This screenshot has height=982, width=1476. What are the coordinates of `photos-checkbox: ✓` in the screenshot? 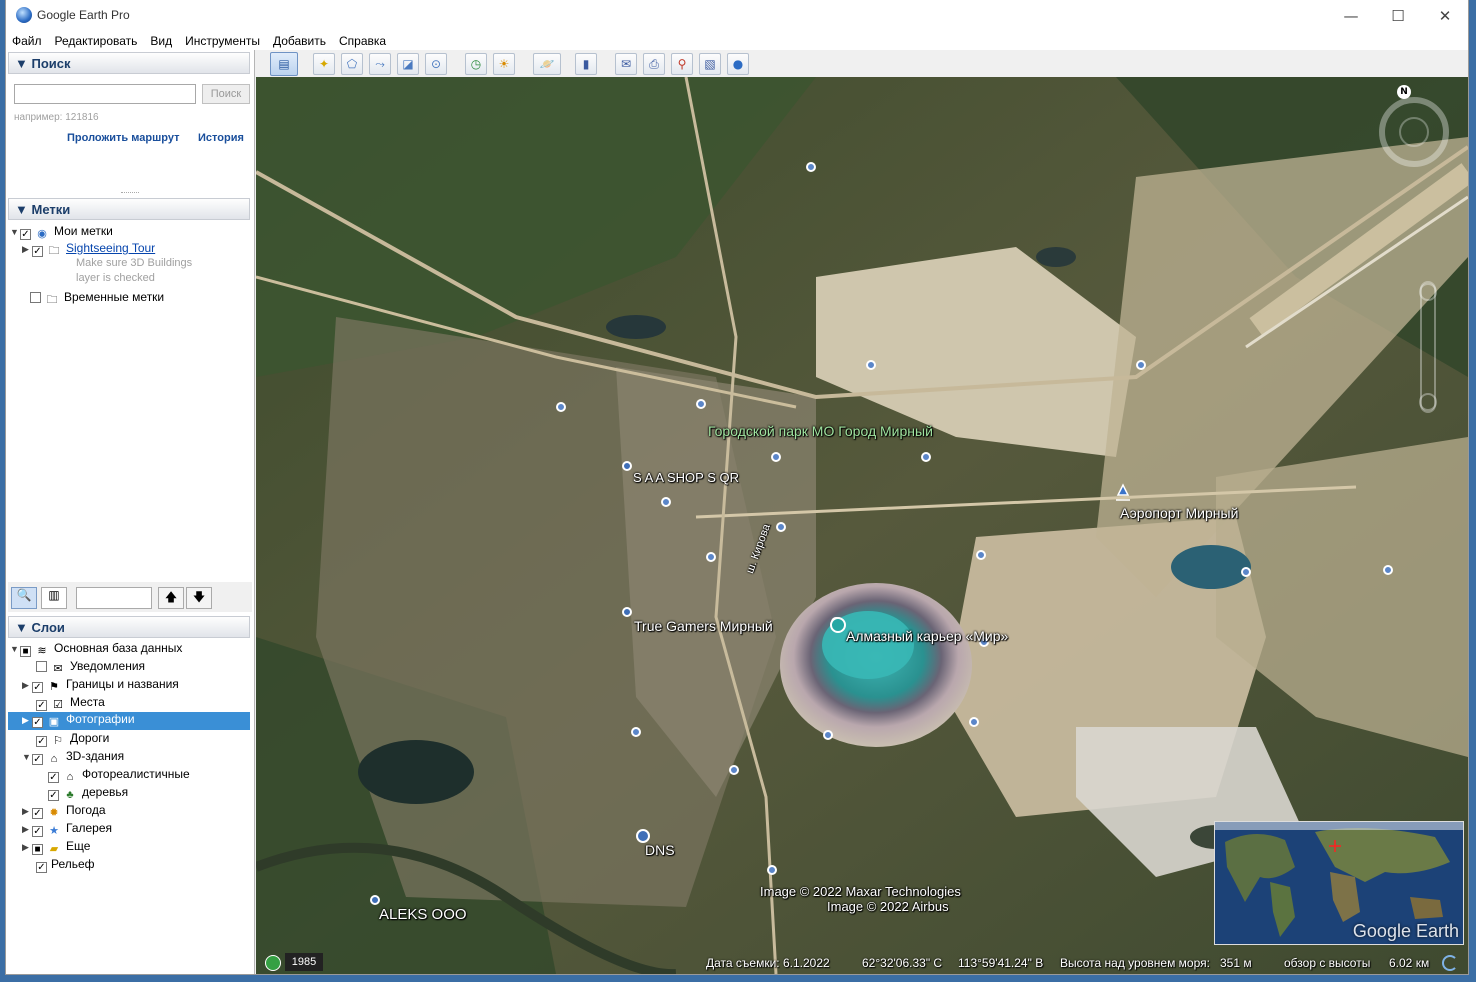 It's located at (37, 722).